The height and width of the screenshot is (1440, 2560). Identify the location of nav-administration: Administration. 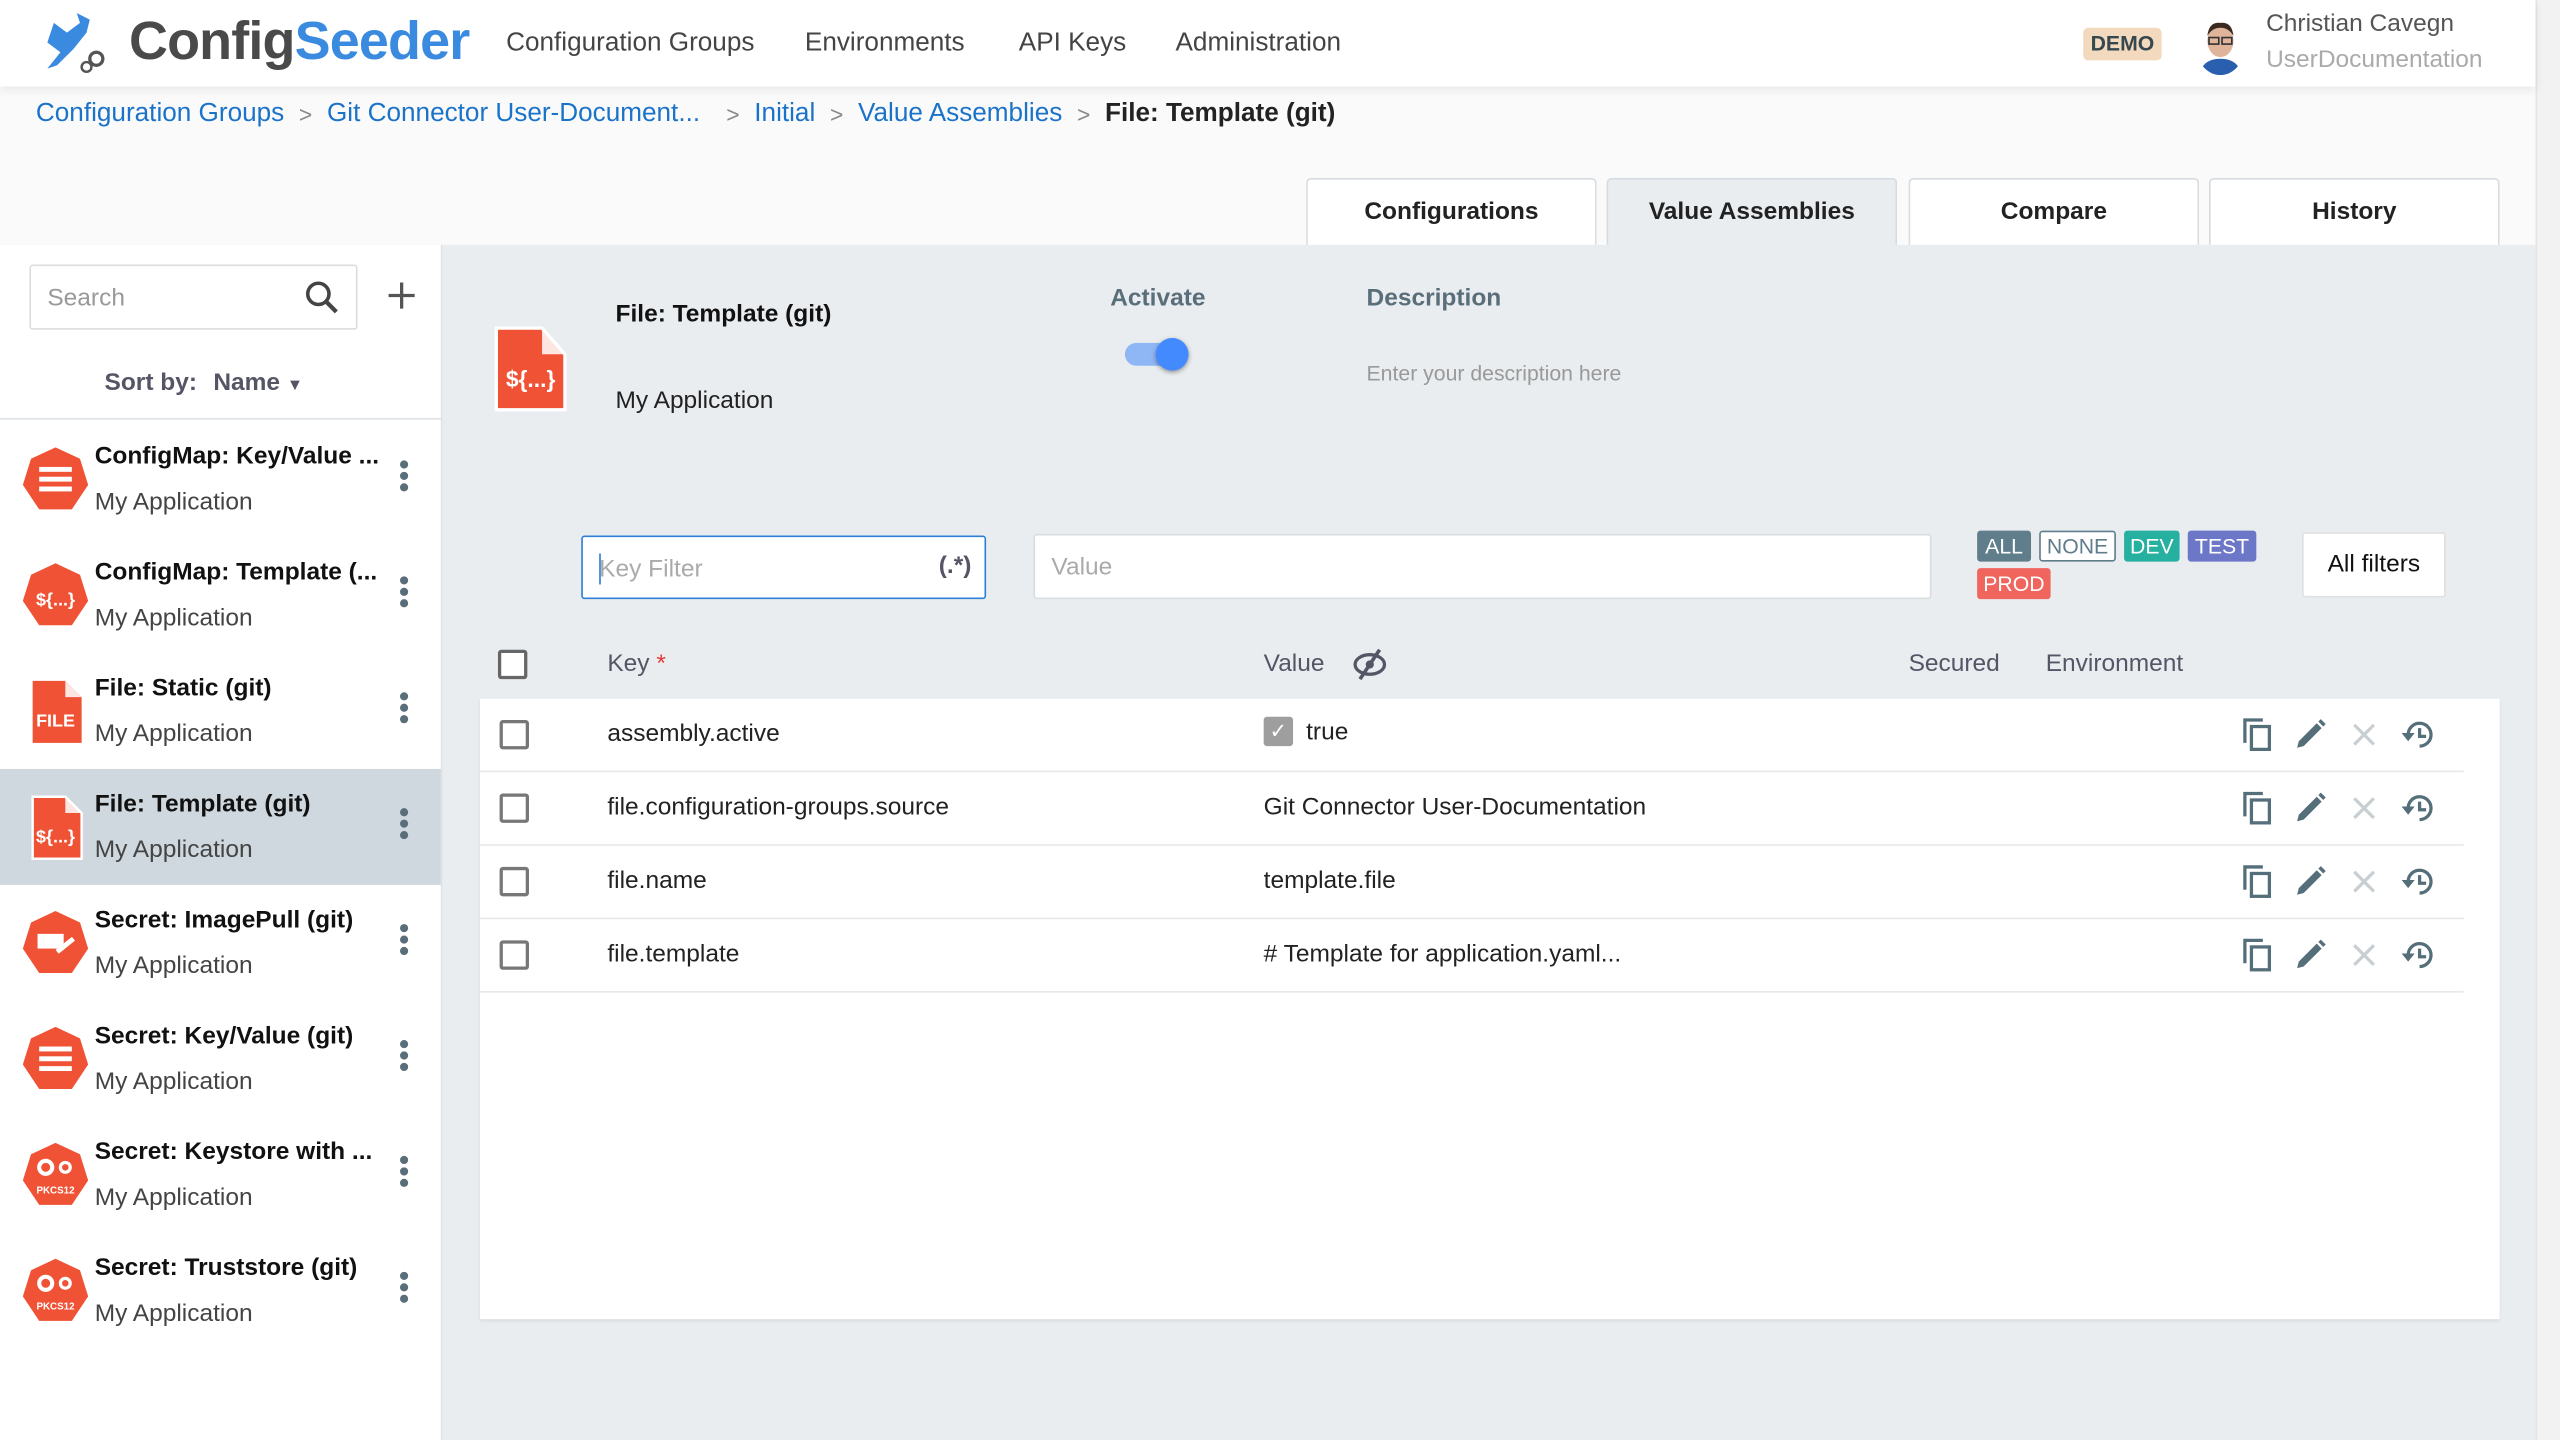
(1259, 43).